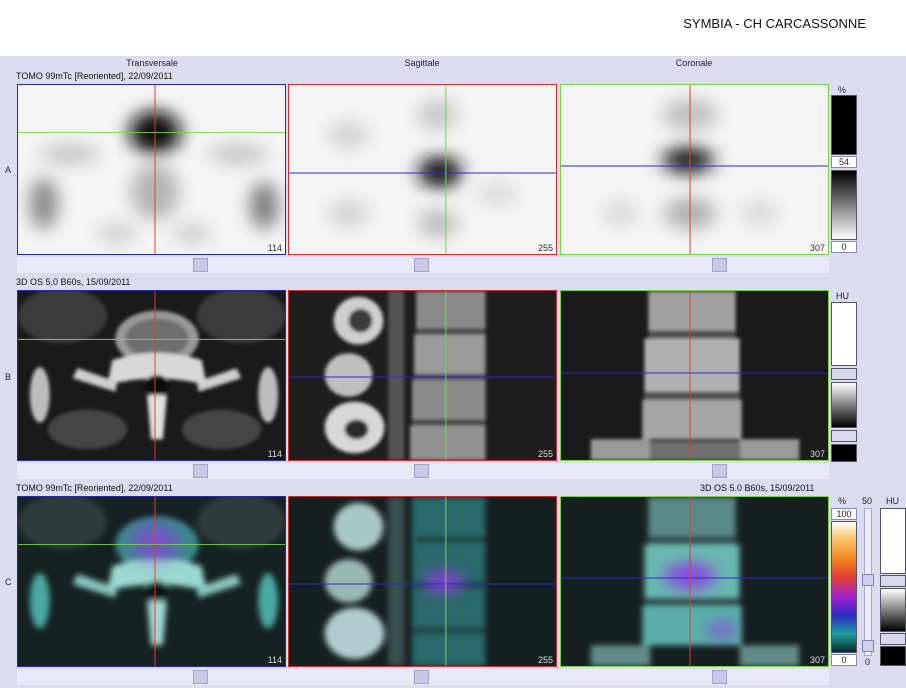 This screenshot has width=906, height=688. I want to click on ct-transversal-image, so click(151, 375).